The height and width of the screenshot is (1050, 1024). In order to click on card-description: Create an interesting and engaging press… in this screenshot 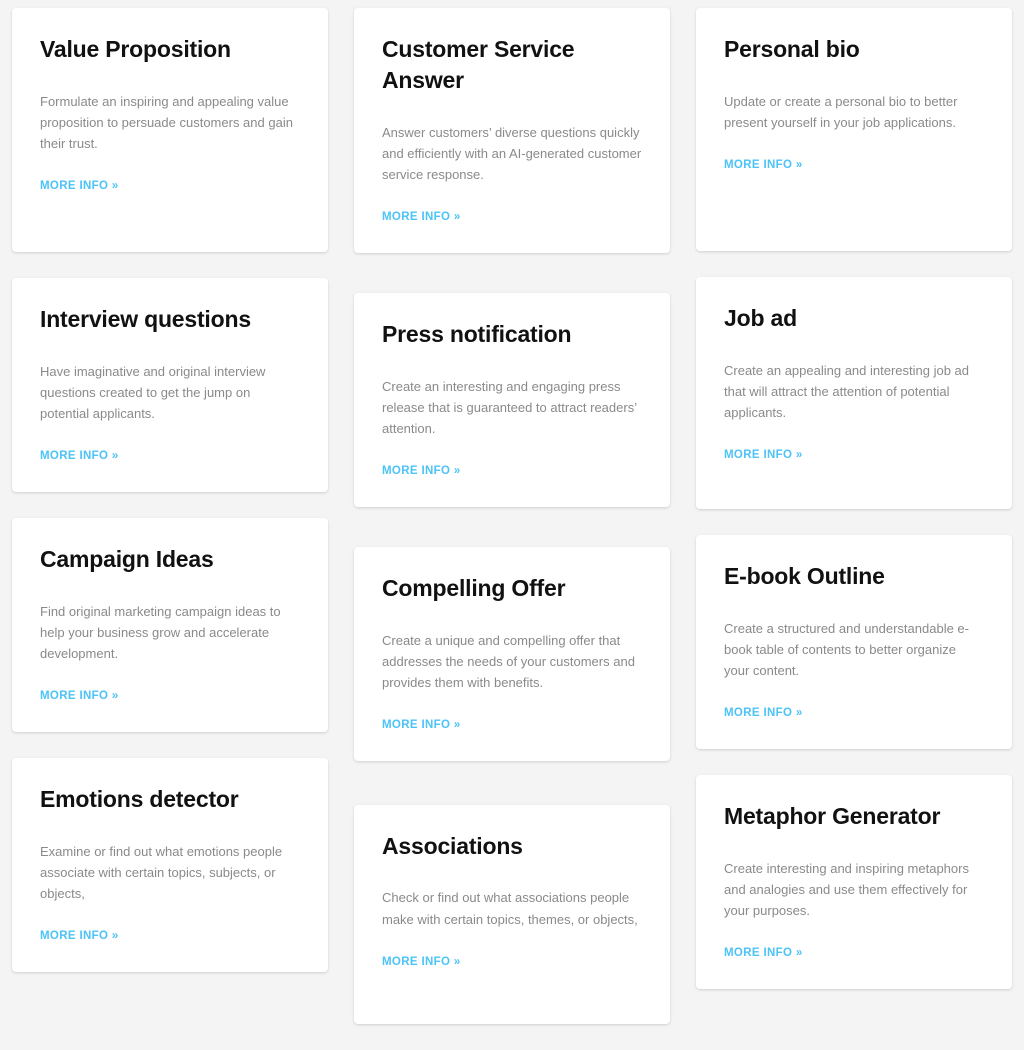, I will do `click(509, 407)`.